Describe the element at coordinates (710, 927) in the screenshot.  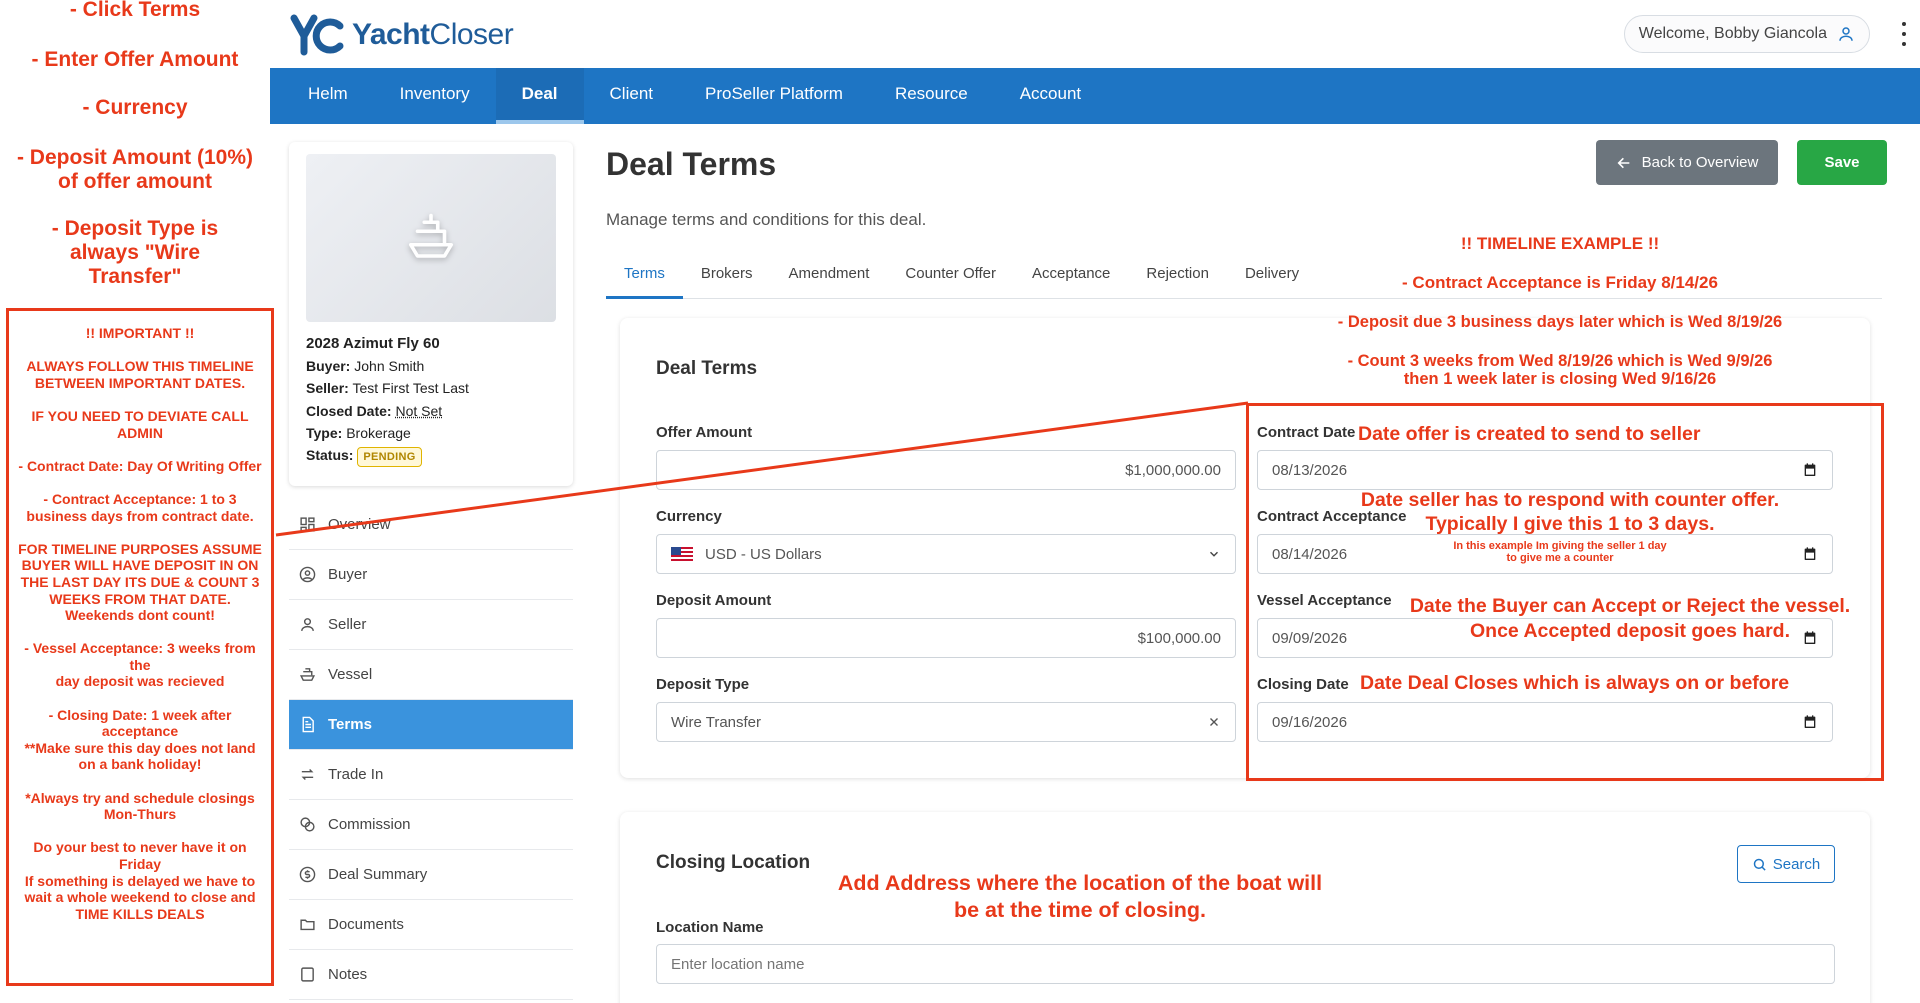
I see `location-name-label: Location Name` at that location.